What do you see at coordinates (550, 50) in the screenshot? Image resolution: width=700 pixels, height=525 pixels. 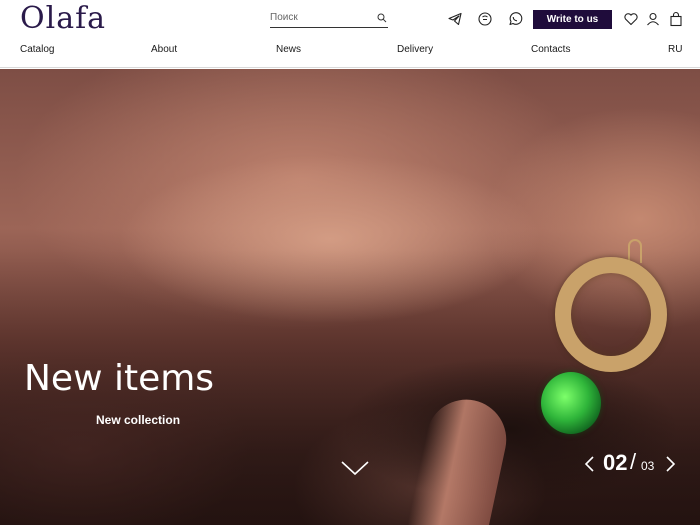 I see `nav-contacts: Contacts` at bounding box center [550, 50].